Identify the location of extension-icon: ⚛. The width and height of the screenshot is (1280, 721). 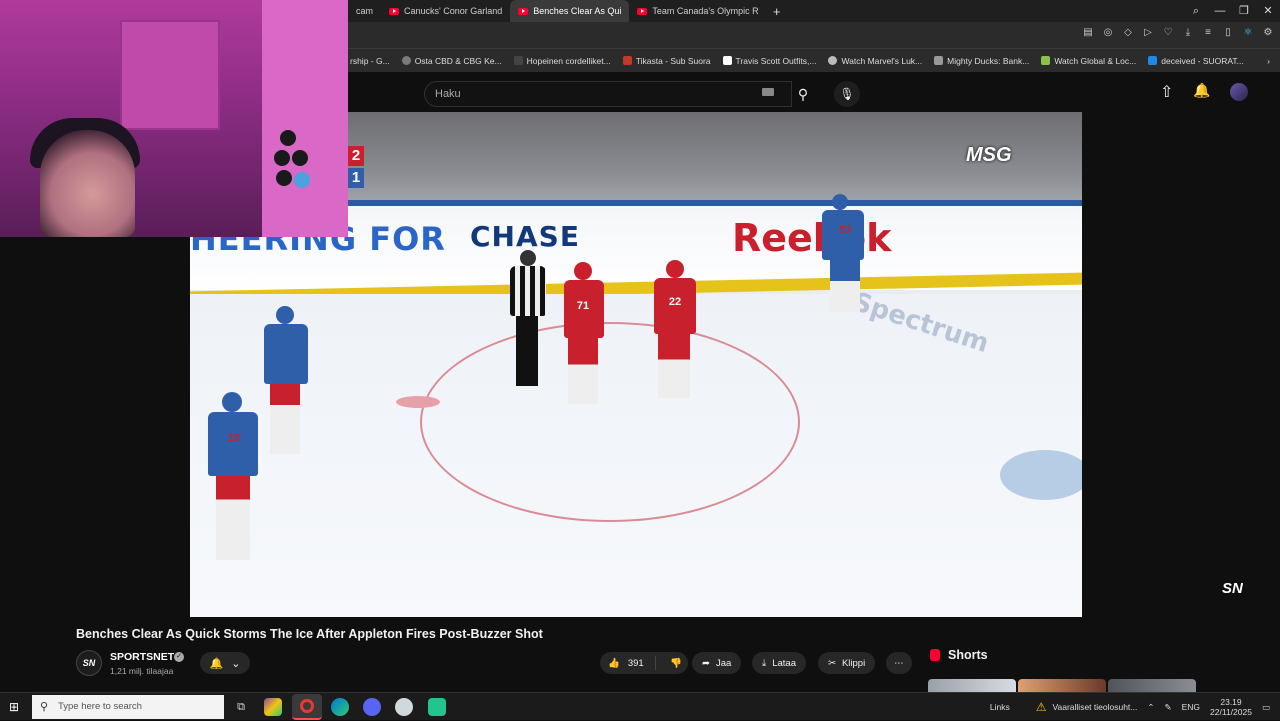
(1248, 33).